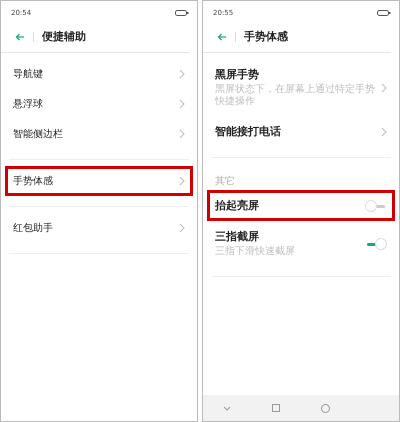 This screenshot has height=422, width=400. Describe the element at coordinates (99, 181) in the screenshot. I see `settings-row: 手势体感` at that location.